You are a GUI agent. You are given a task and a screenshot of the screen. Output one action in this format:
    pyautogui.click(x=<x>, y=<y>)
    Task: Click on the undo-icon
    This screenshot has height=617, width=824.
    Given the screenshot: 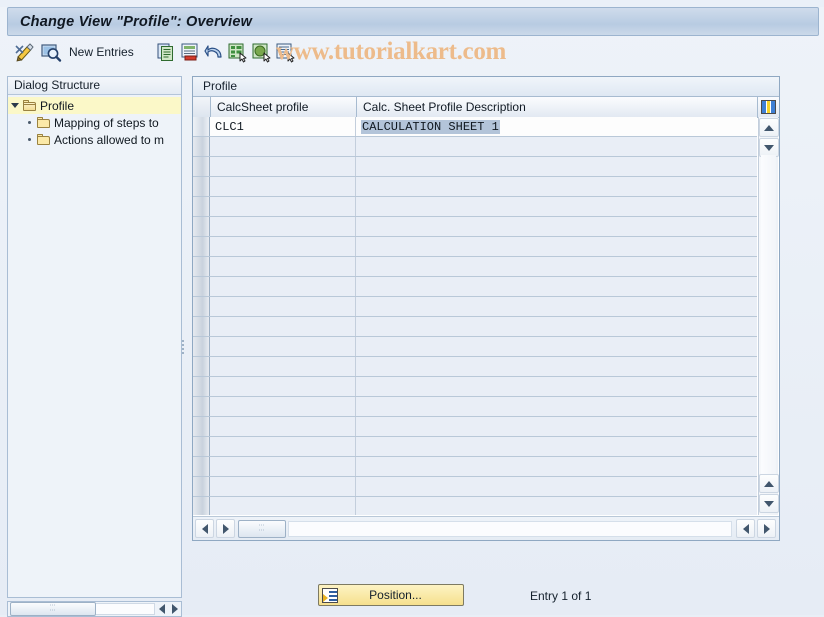 What is the action you would take?
    pyautogui.click(x=214, y=52)
    